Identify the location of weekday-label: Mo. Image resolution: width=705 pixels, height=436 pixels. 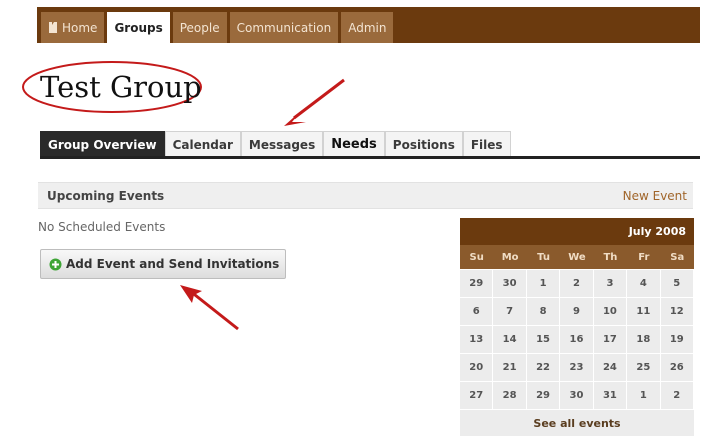
(510, 257).